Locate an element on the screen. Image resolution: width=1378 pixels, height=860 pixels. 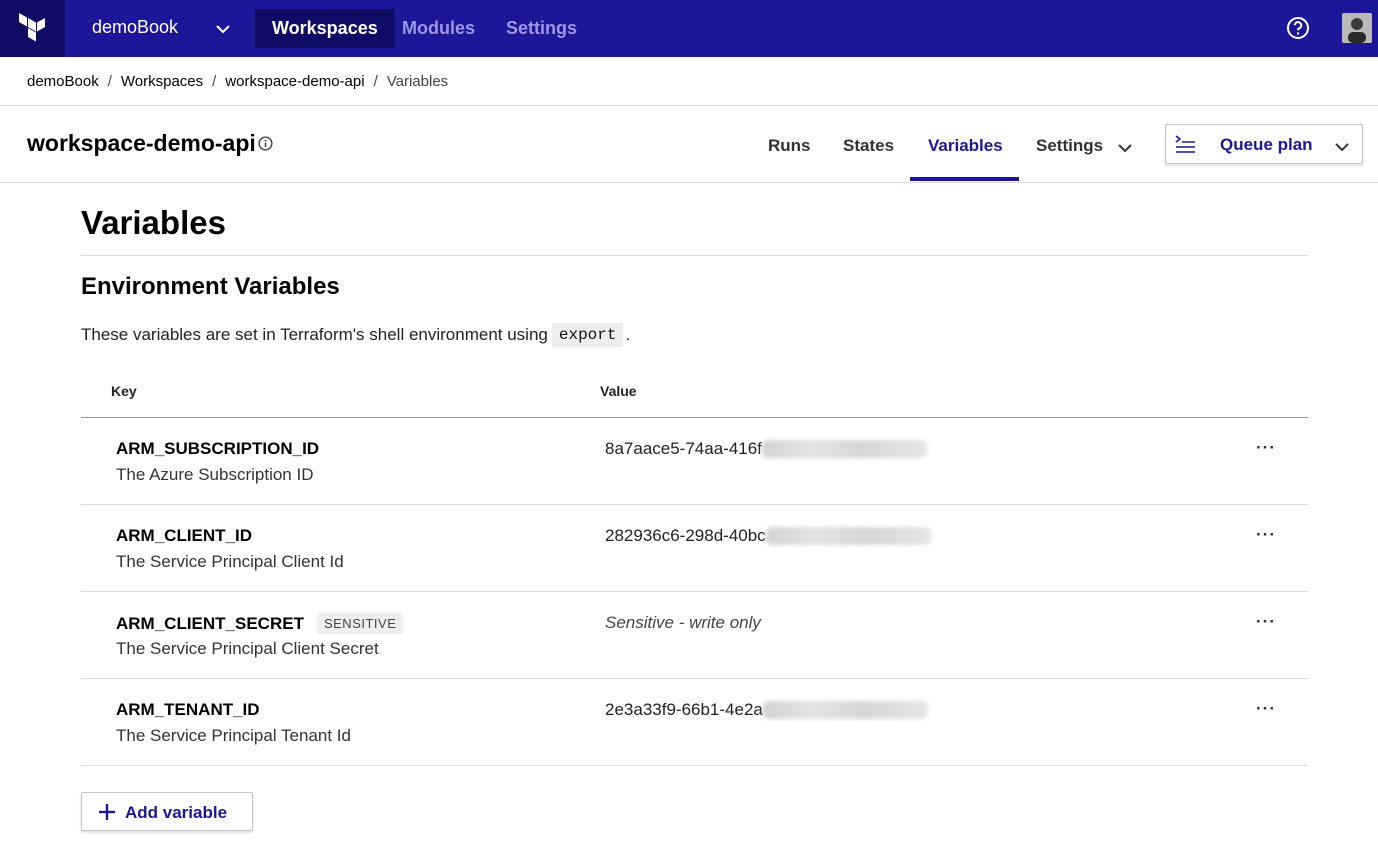
code-snippet: export is located at coordinates (587, 335).